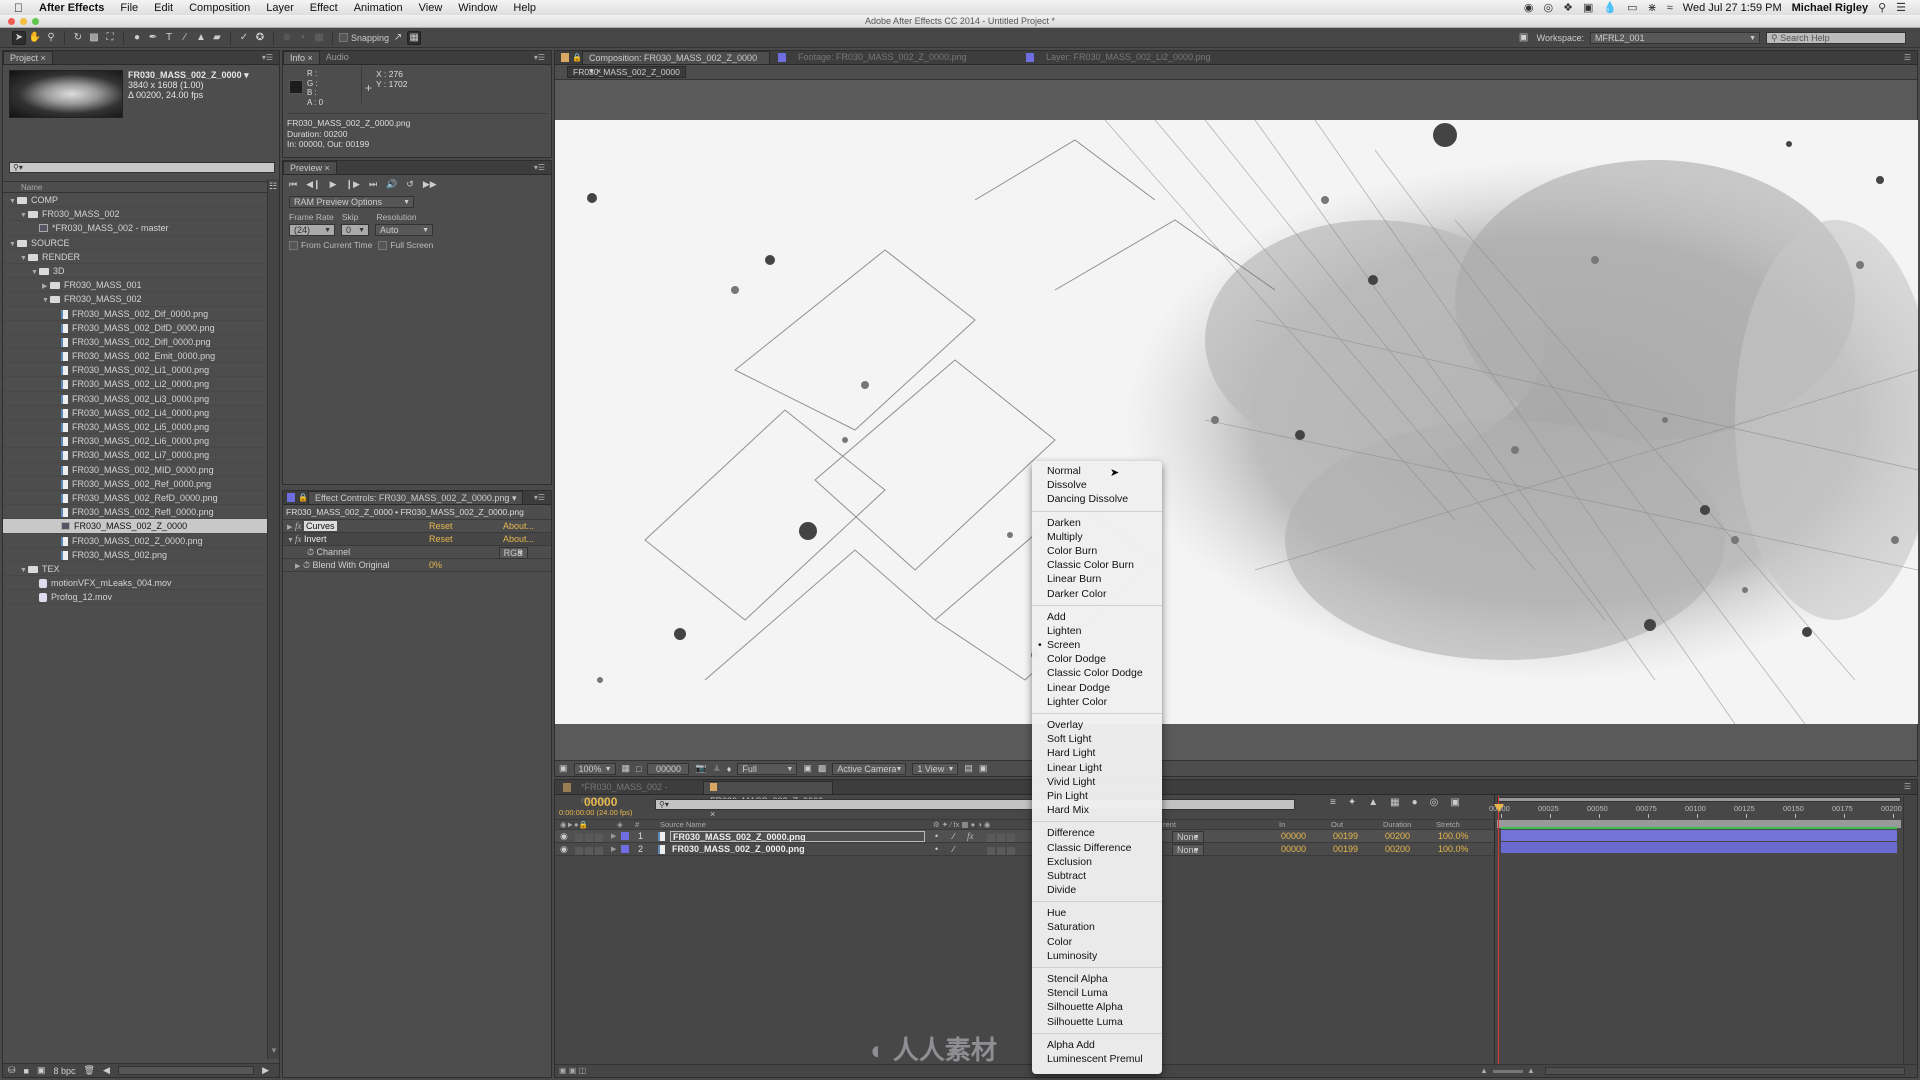 The width and height of the screenshot is (1920, 1080). Describe the element at coordinates (625, 849) in the screenshot. I see `label-color-swatch` at that location.